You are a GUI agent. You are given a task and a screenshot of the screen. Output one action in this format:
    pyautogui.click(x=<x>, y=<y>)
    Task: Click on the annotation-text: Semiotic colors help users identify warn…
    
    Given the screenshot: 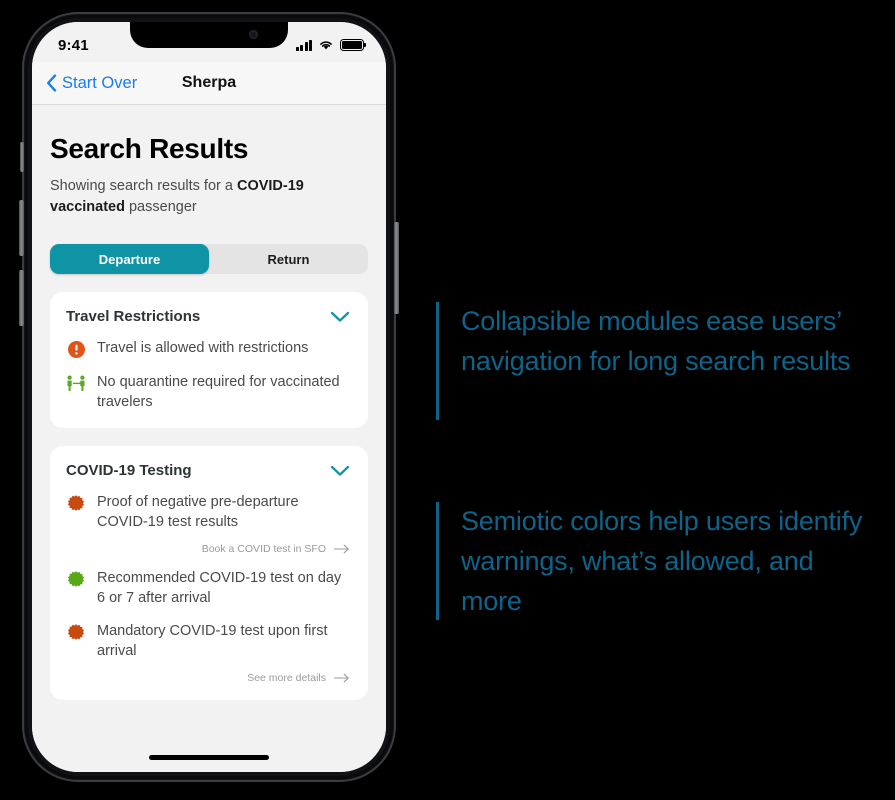 What is the action you would take?
    pyautogui.click(x=662, y=561)
    